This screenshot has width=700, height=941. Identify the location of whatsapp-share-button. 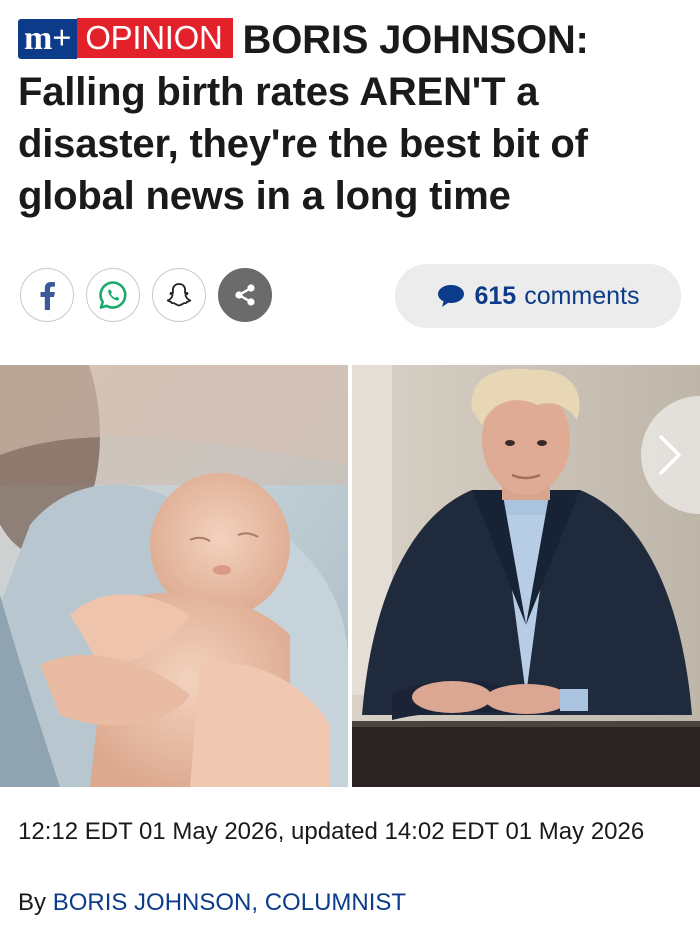
(113, 295).